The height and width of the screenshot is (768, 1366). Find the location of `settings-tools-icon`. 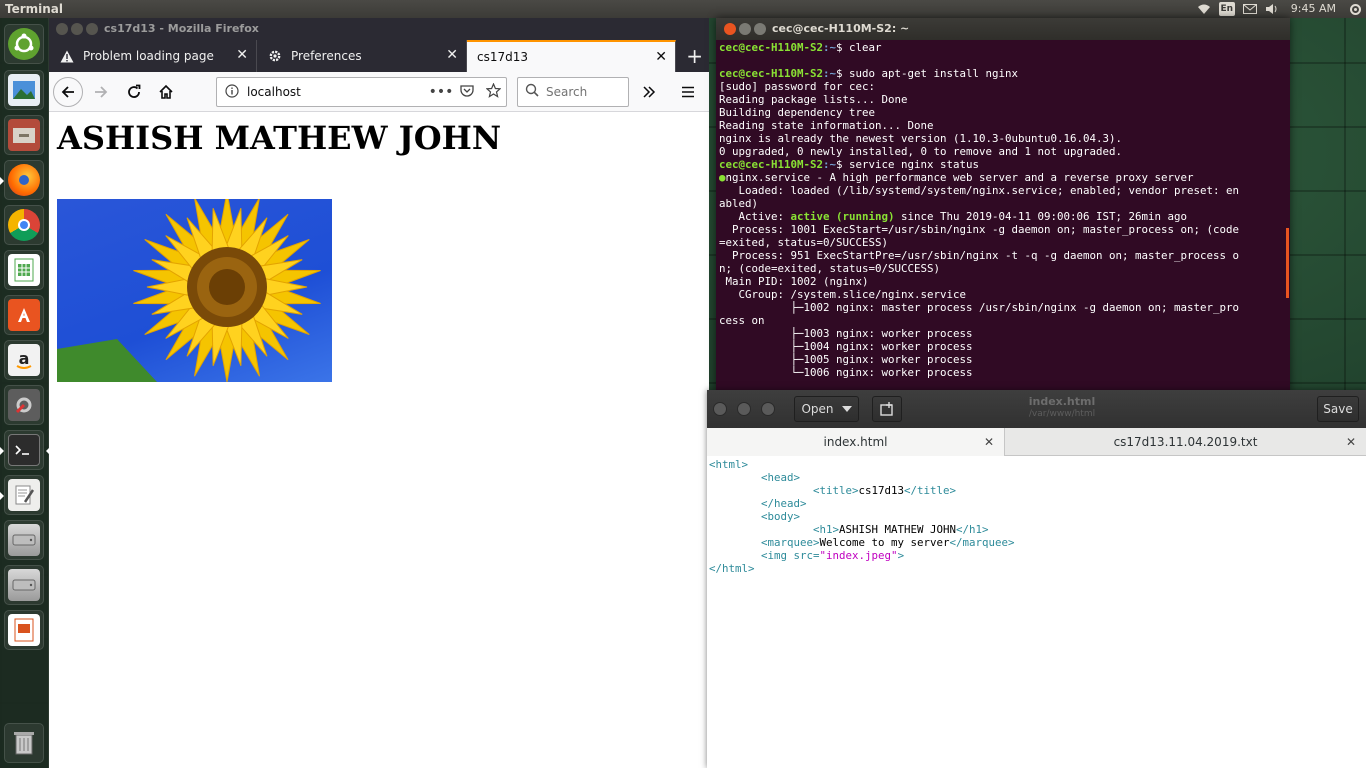

settings-tools-icon is located at coordinates (24, 405).